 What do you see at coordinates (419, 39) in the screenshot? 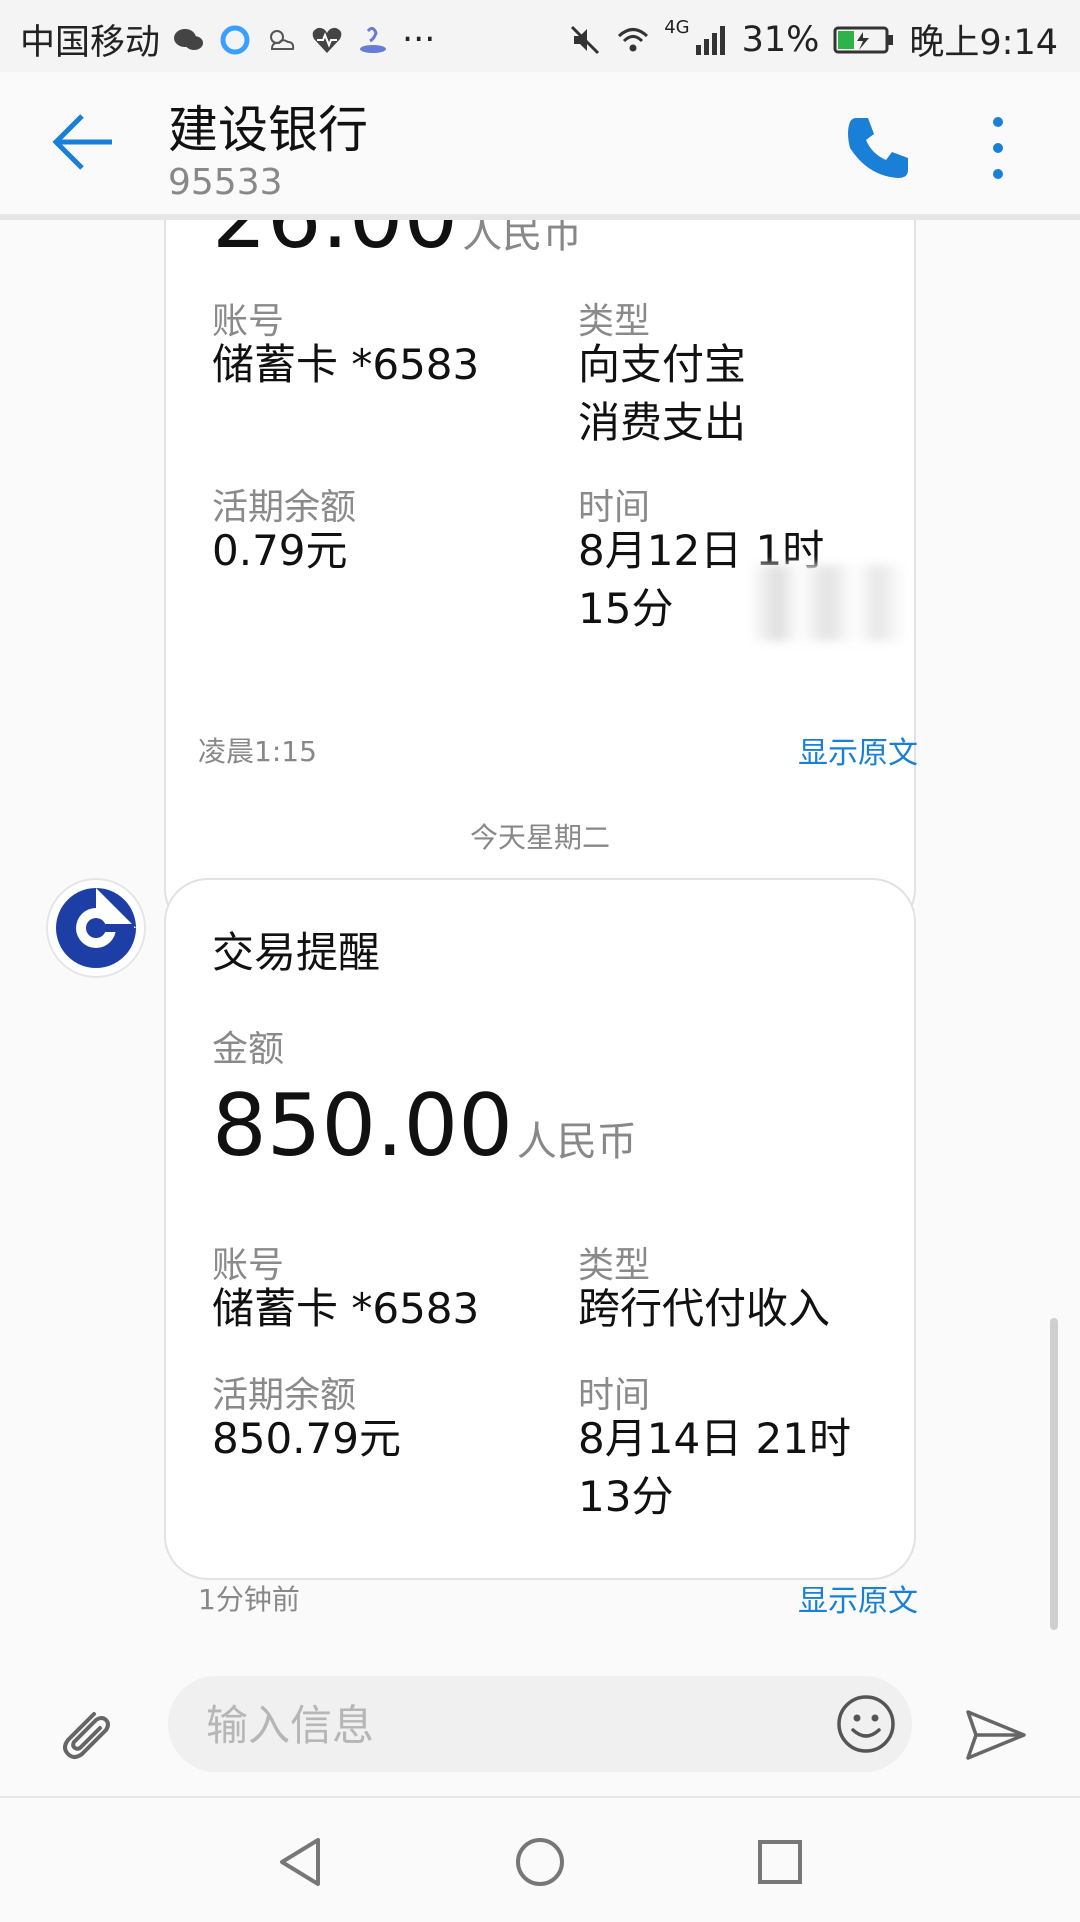
I see `more-notifications-icon: ···` at bounding box center [419, 39].